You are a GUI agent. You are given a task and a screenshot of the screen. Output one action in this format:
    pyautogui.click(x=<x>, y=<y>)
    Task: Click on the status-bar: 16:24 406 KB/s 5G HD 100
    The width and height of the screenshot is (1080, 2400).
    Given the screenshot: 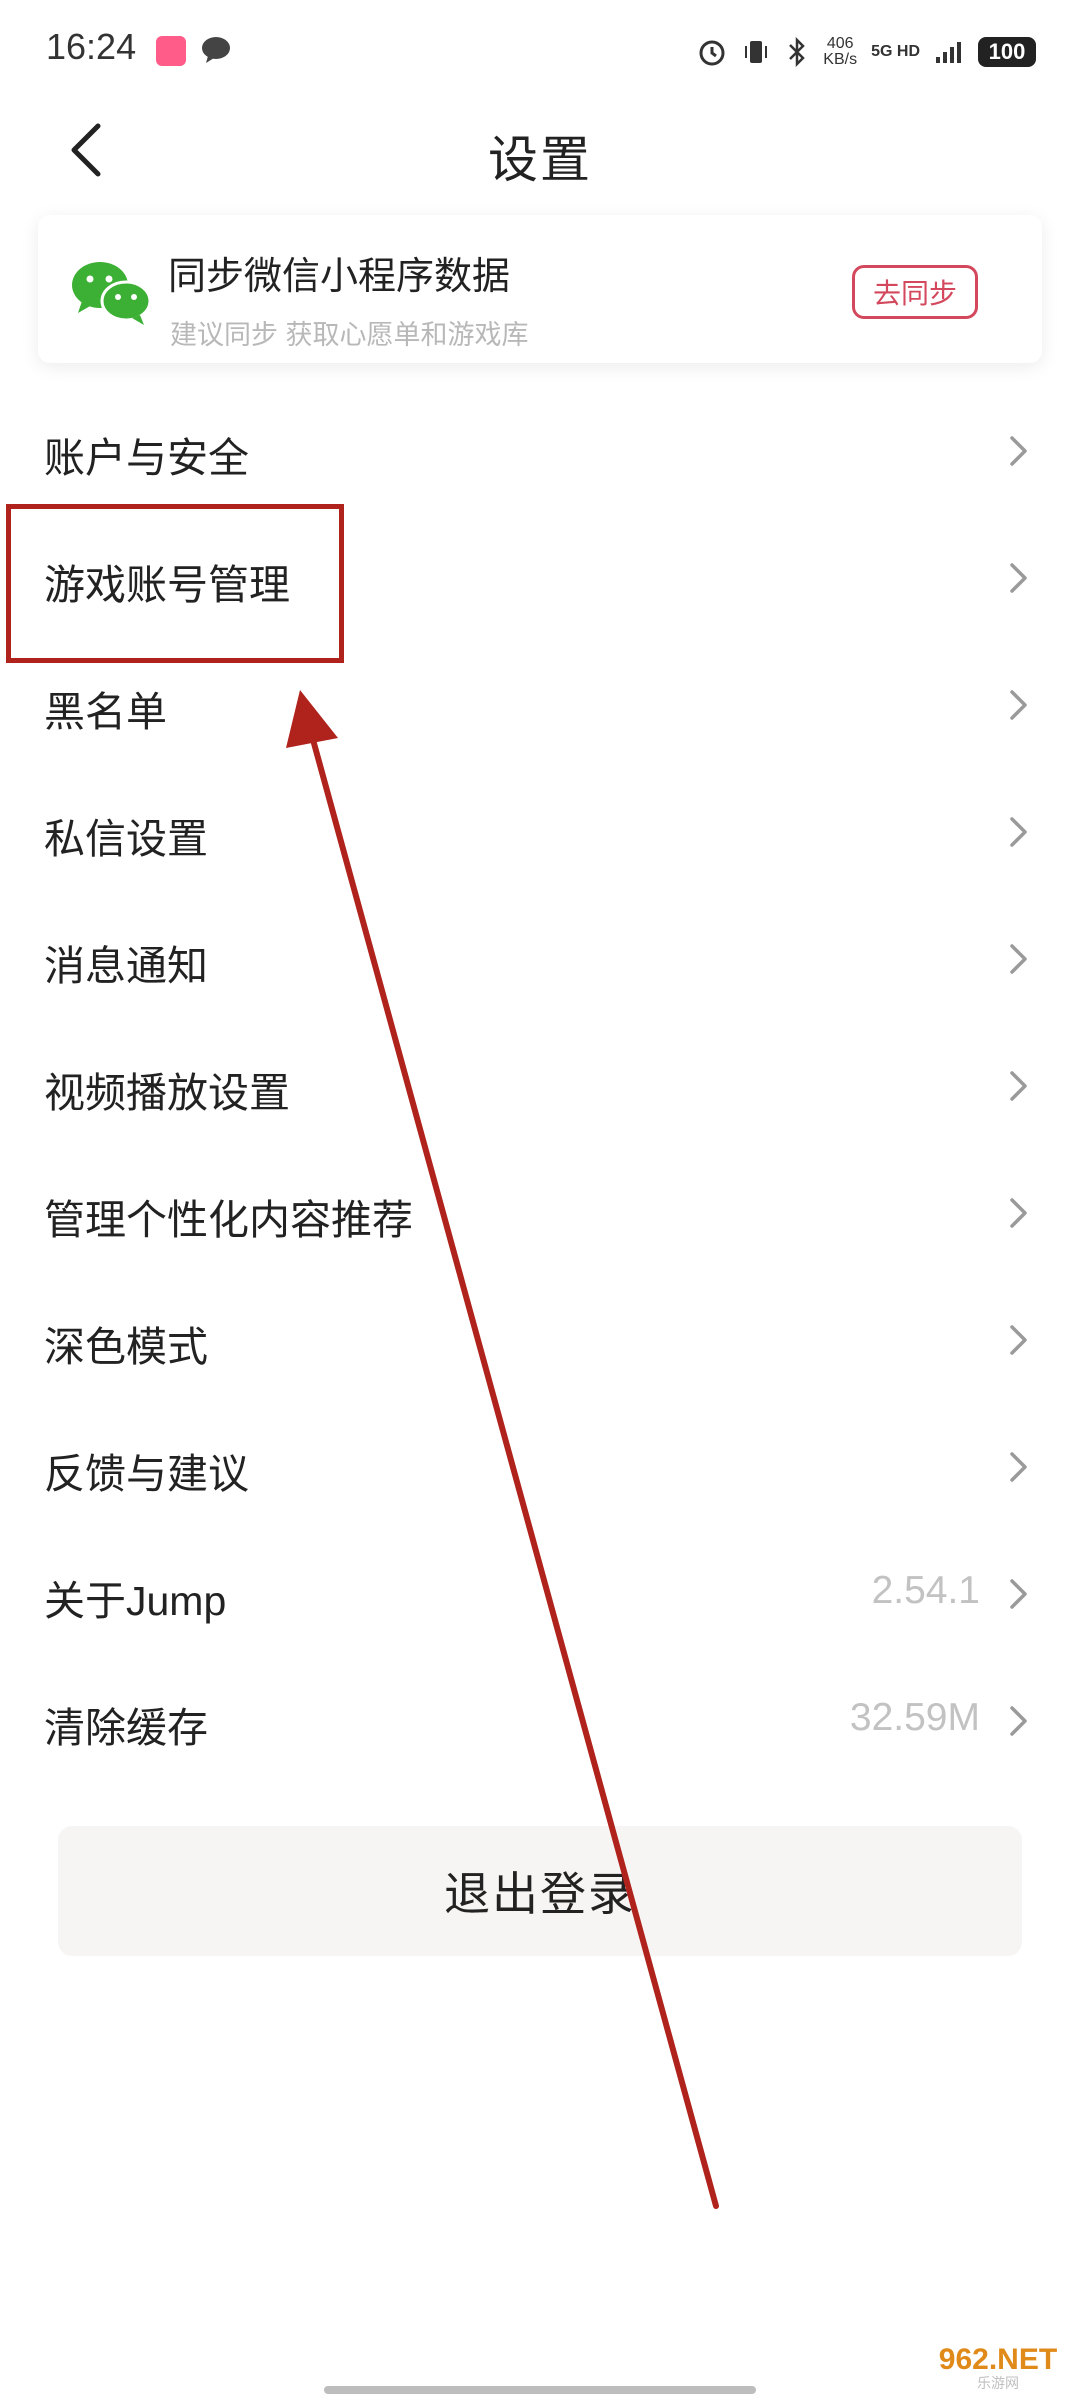 What is the action you would take?
    pyautogui.click(x=540, y=50)
    